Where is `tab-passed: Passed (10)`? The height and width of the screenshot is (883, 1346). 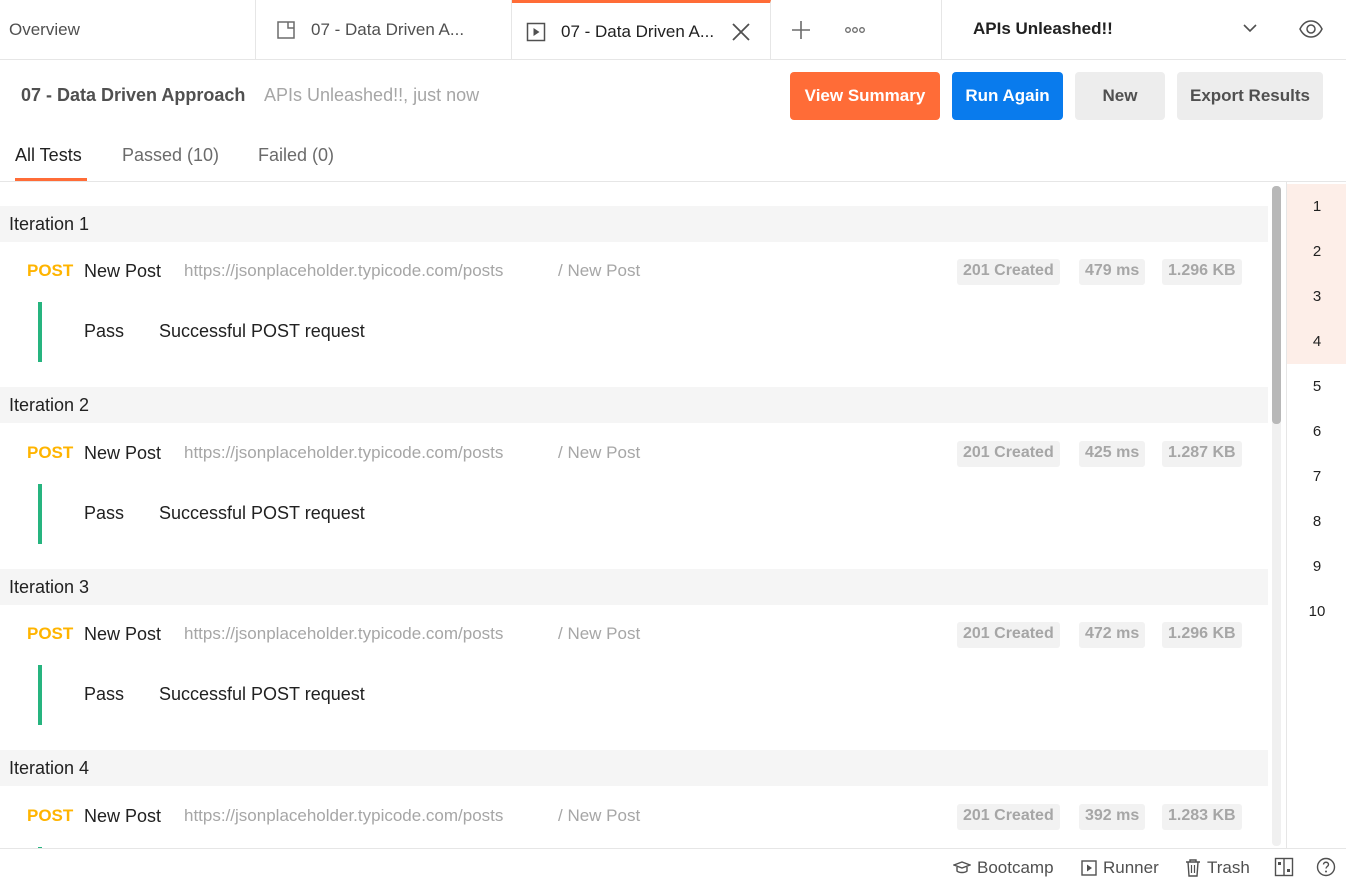 tab-passed: Passed (10) is located at coordinates (170, 163).